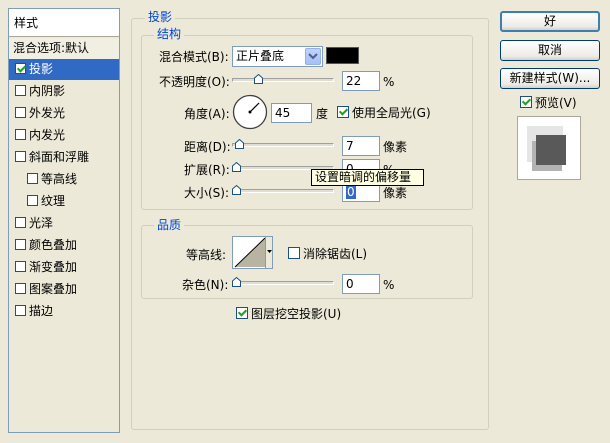  I want to click on distance-input: 7, so click(361, 146).